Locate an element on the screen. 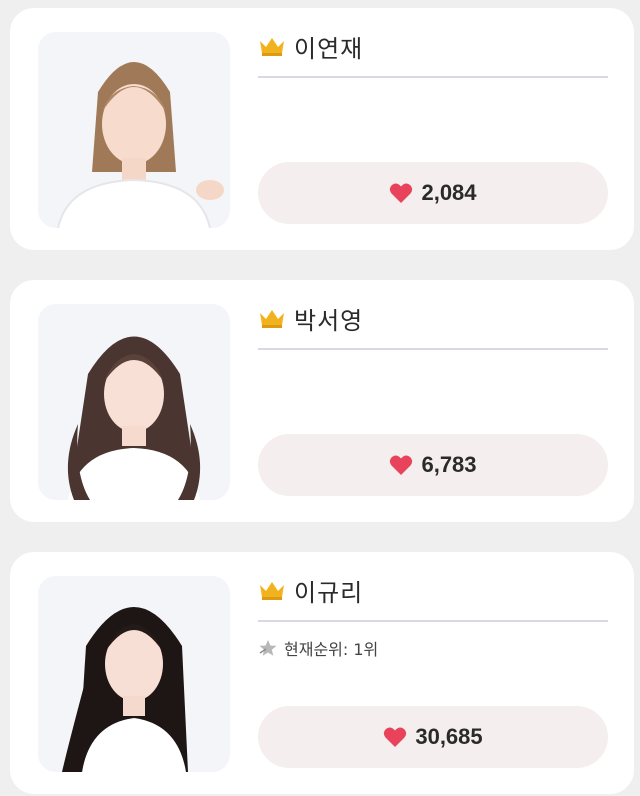 This screenshot has width=640, height=796. star-icon is located at coordinates (268, 648).